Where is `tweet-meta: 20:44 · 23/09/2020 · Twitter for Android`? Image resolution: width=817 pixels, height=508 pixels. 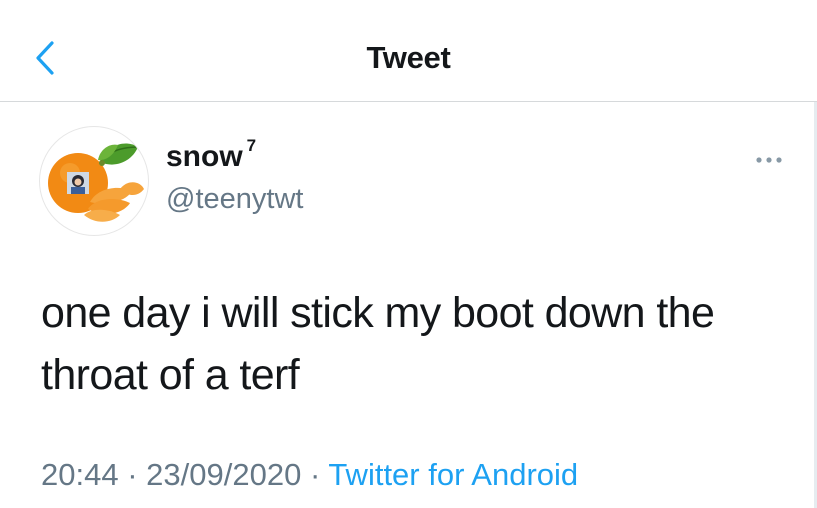
tweet-meta: 20:44 · 23/09/2020 · Twitter for Android is located at coordinates (309, 475).